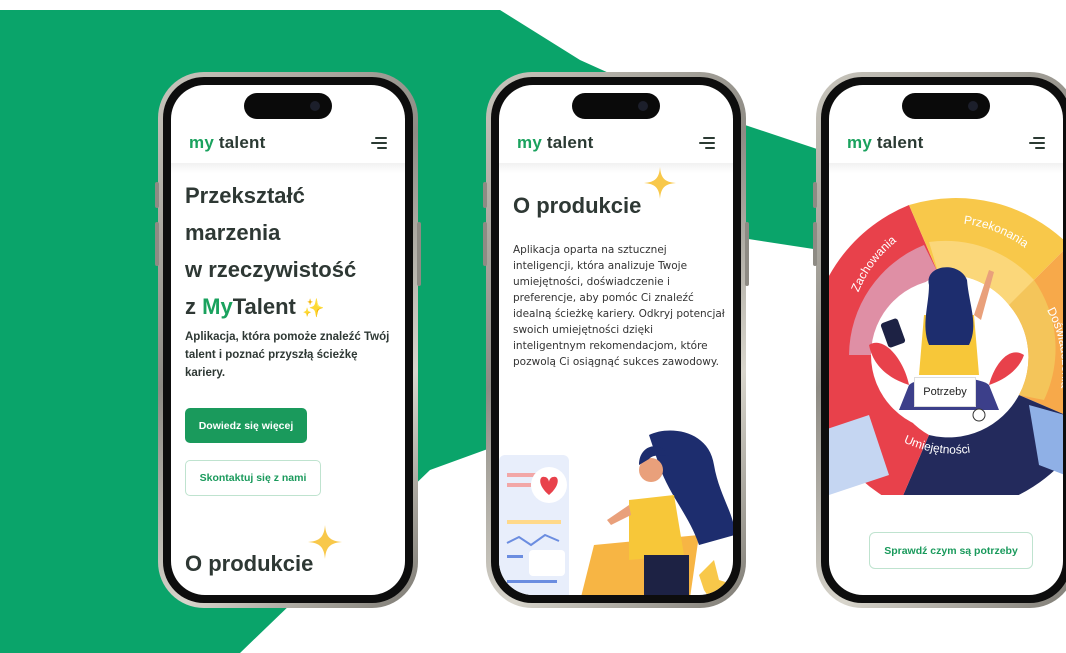 The height and width of the screenshot is (653, 1066). I want to click on hero-title-line-2: marzenia, so click(233, 232).